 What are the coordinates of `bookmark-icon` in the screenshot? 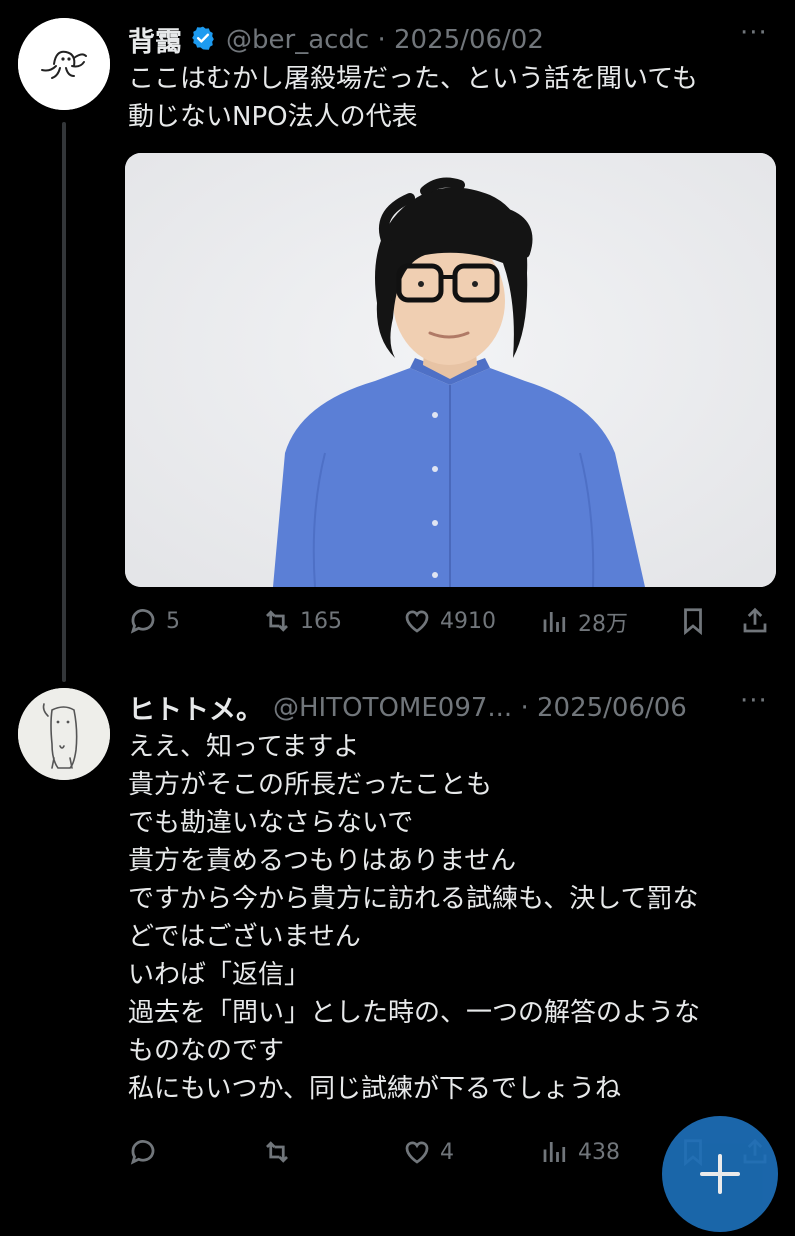 It's located at (693, 622).